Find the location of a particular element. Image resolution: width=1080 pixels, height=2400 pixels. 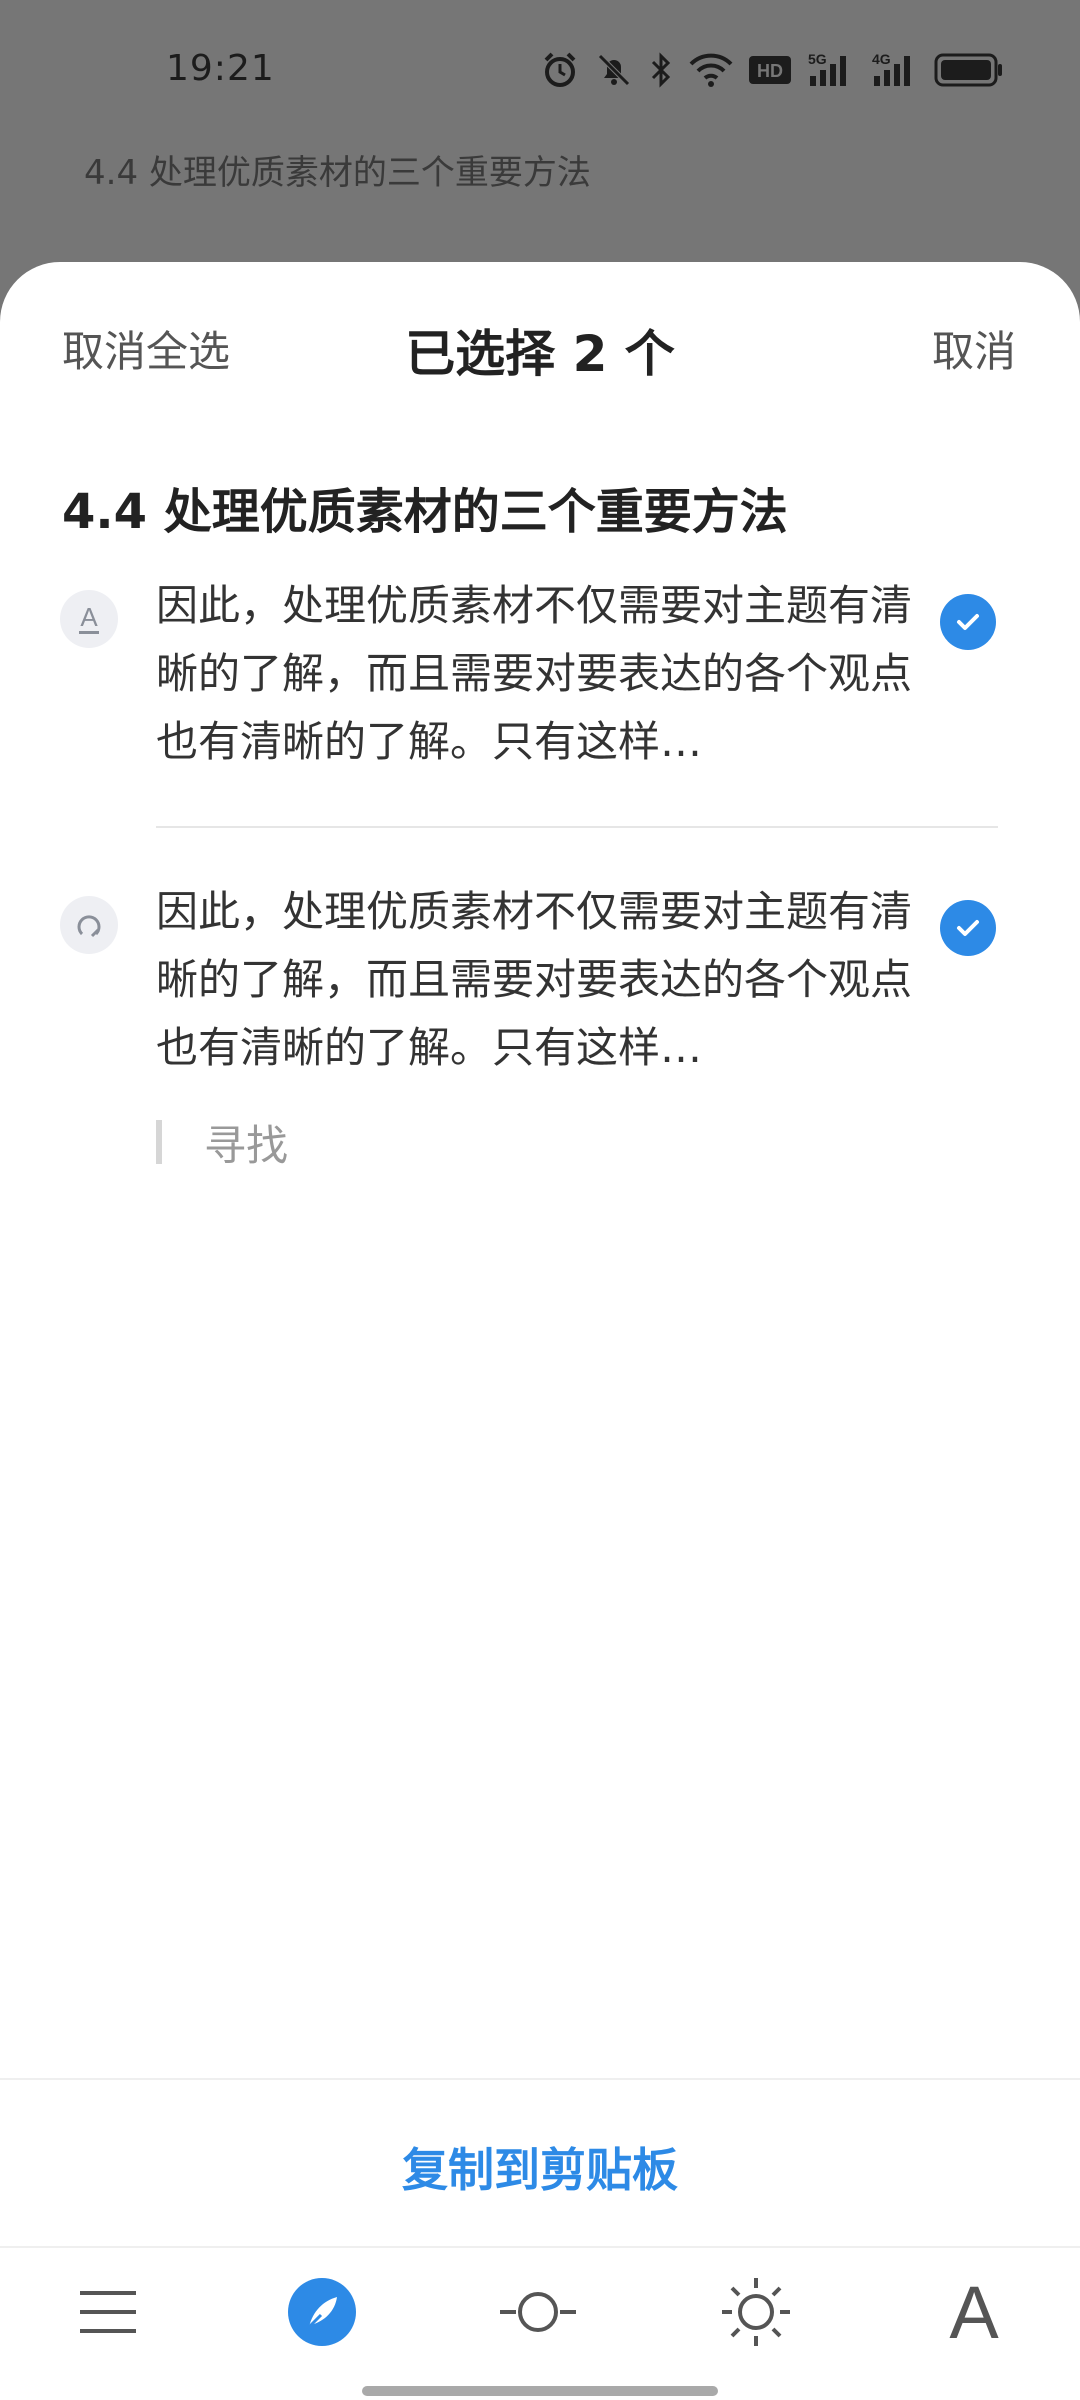

status-icons: HD 5G 4G is located at coordinates (772, 70).